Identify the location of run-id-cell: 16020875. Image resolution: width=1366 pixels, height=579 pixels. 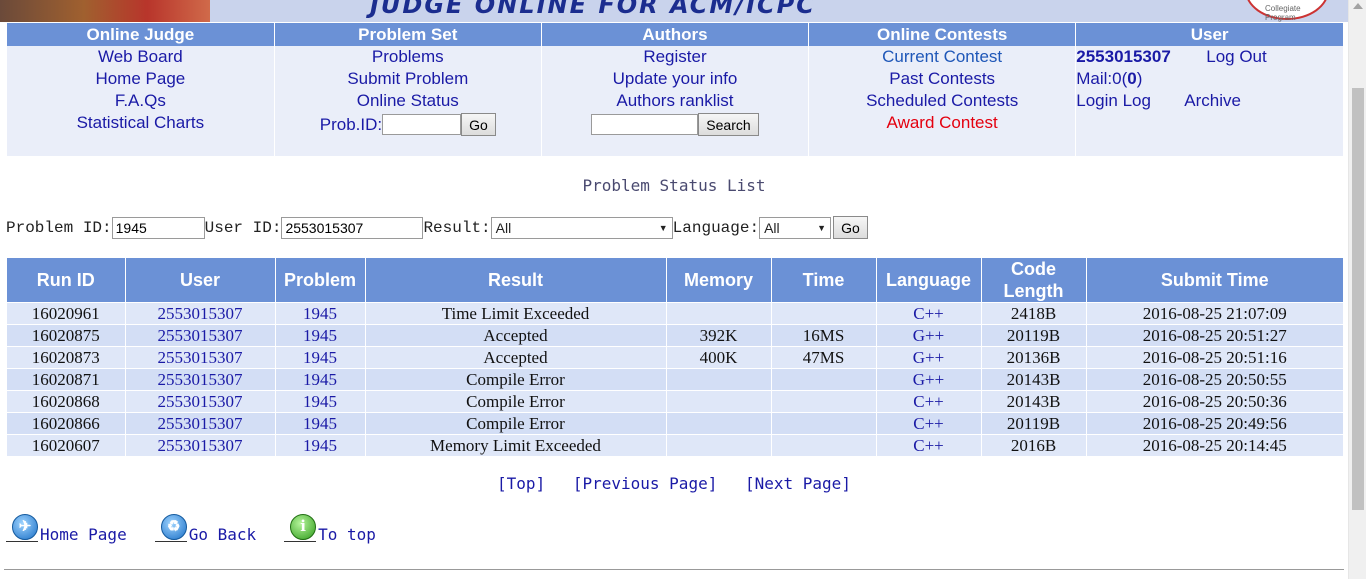
(66, 335).